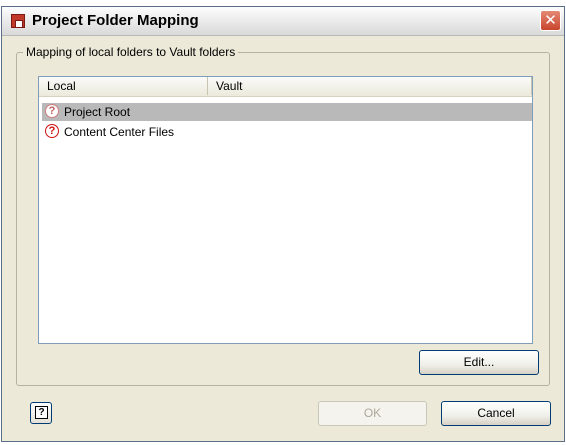  What do you see at coordinates (123, 86) in the screenshot?
I see `column-header-local: Local` at bounding box center [123, 86].